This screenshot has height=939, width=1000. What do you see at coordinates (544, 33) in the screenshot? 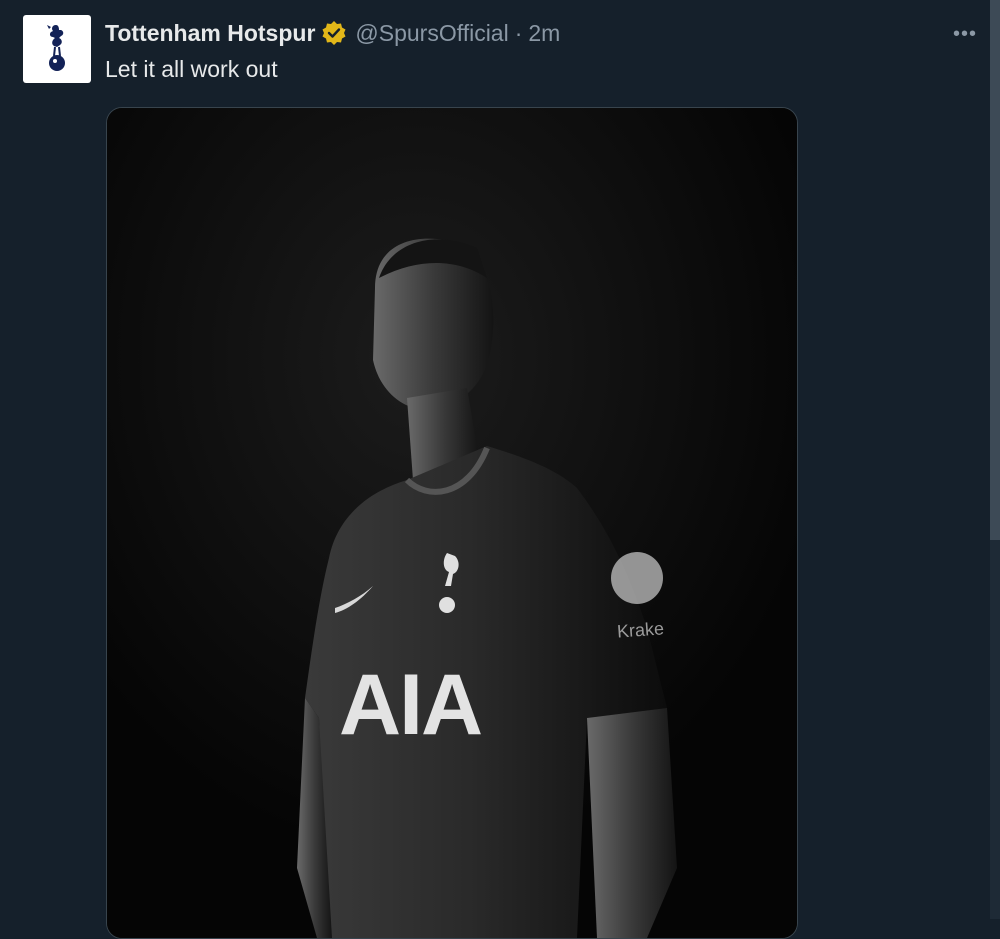
I see `timestamp: 2m` at bounding box center [544, 33].